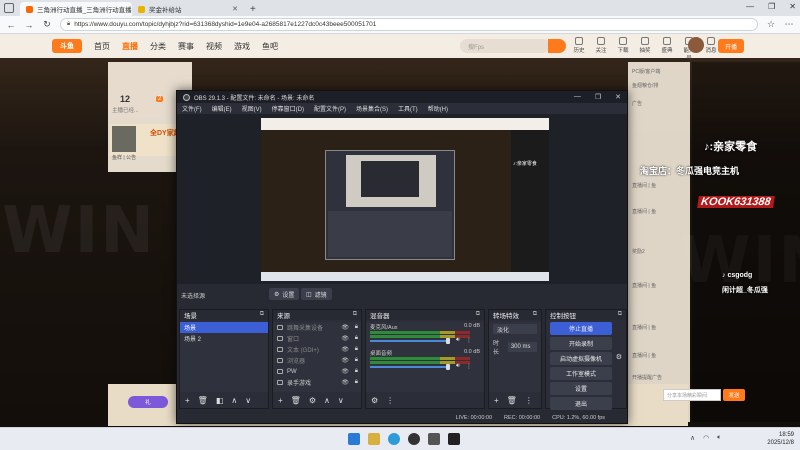 This screenshot has height=450, width=800. Describe the element at coordinates (130, 46) in the screenshot. I see `nav-live: 直播` at that location.